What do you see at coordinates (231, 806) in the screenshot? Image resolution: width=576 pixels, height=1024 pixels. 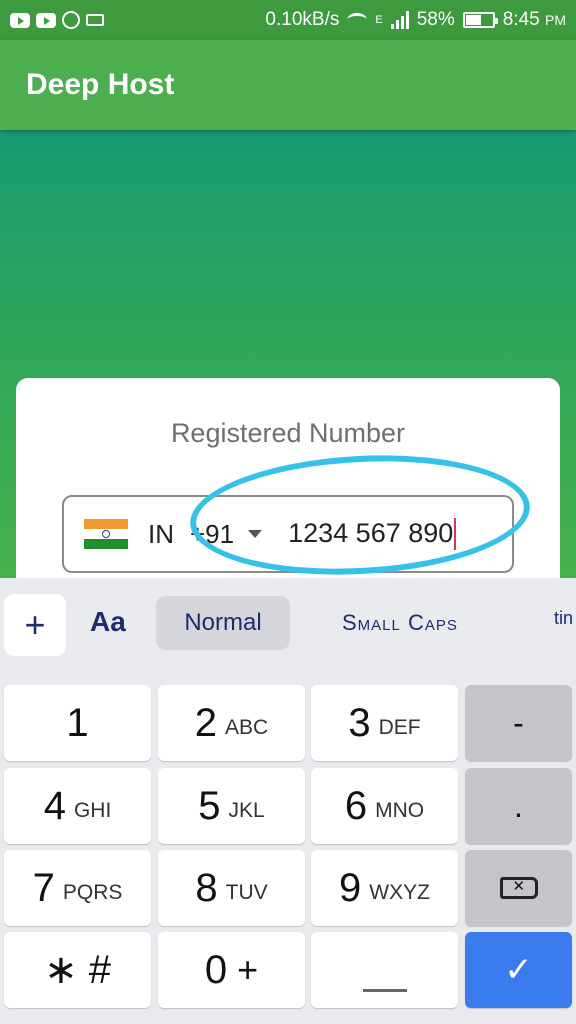 I see `key-5: 5 JKL` at bounding box center [231, 806].